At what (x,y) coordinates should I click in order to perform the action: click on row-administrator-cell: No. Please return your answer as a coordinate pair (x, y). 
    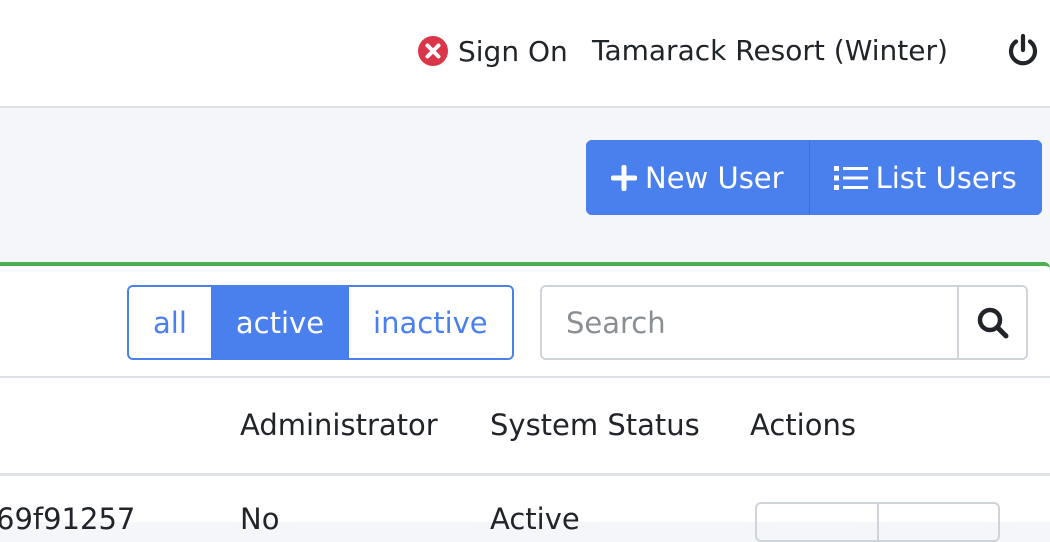
    Looking at the image, I should click on (260, 519).